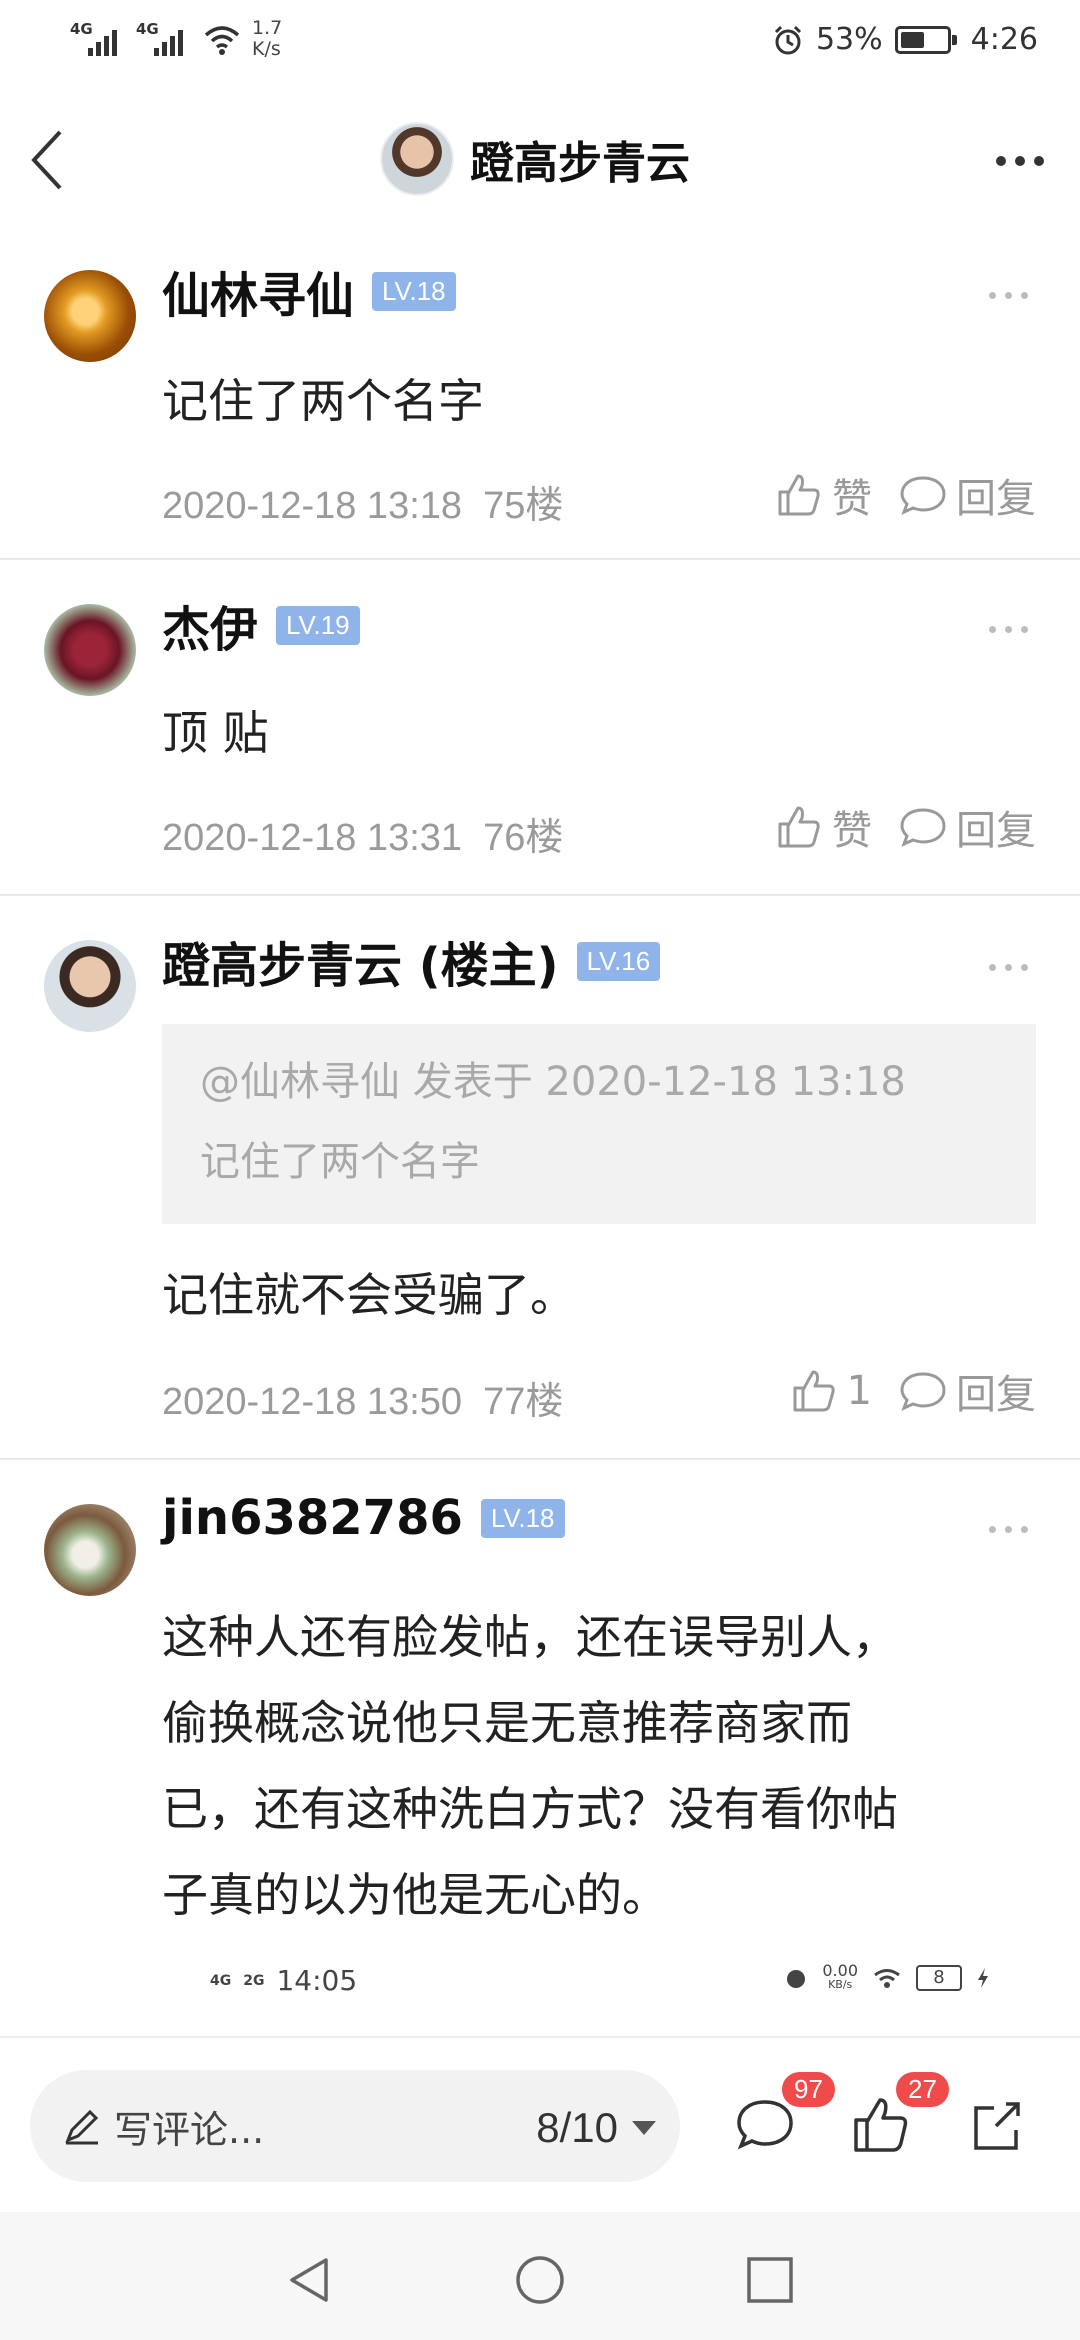 The width and height of the screenshot is (1080, 2340). Describe the element at coordinates (939, 1978) in the screenshot. I see `battery-icon: 8` at that location.